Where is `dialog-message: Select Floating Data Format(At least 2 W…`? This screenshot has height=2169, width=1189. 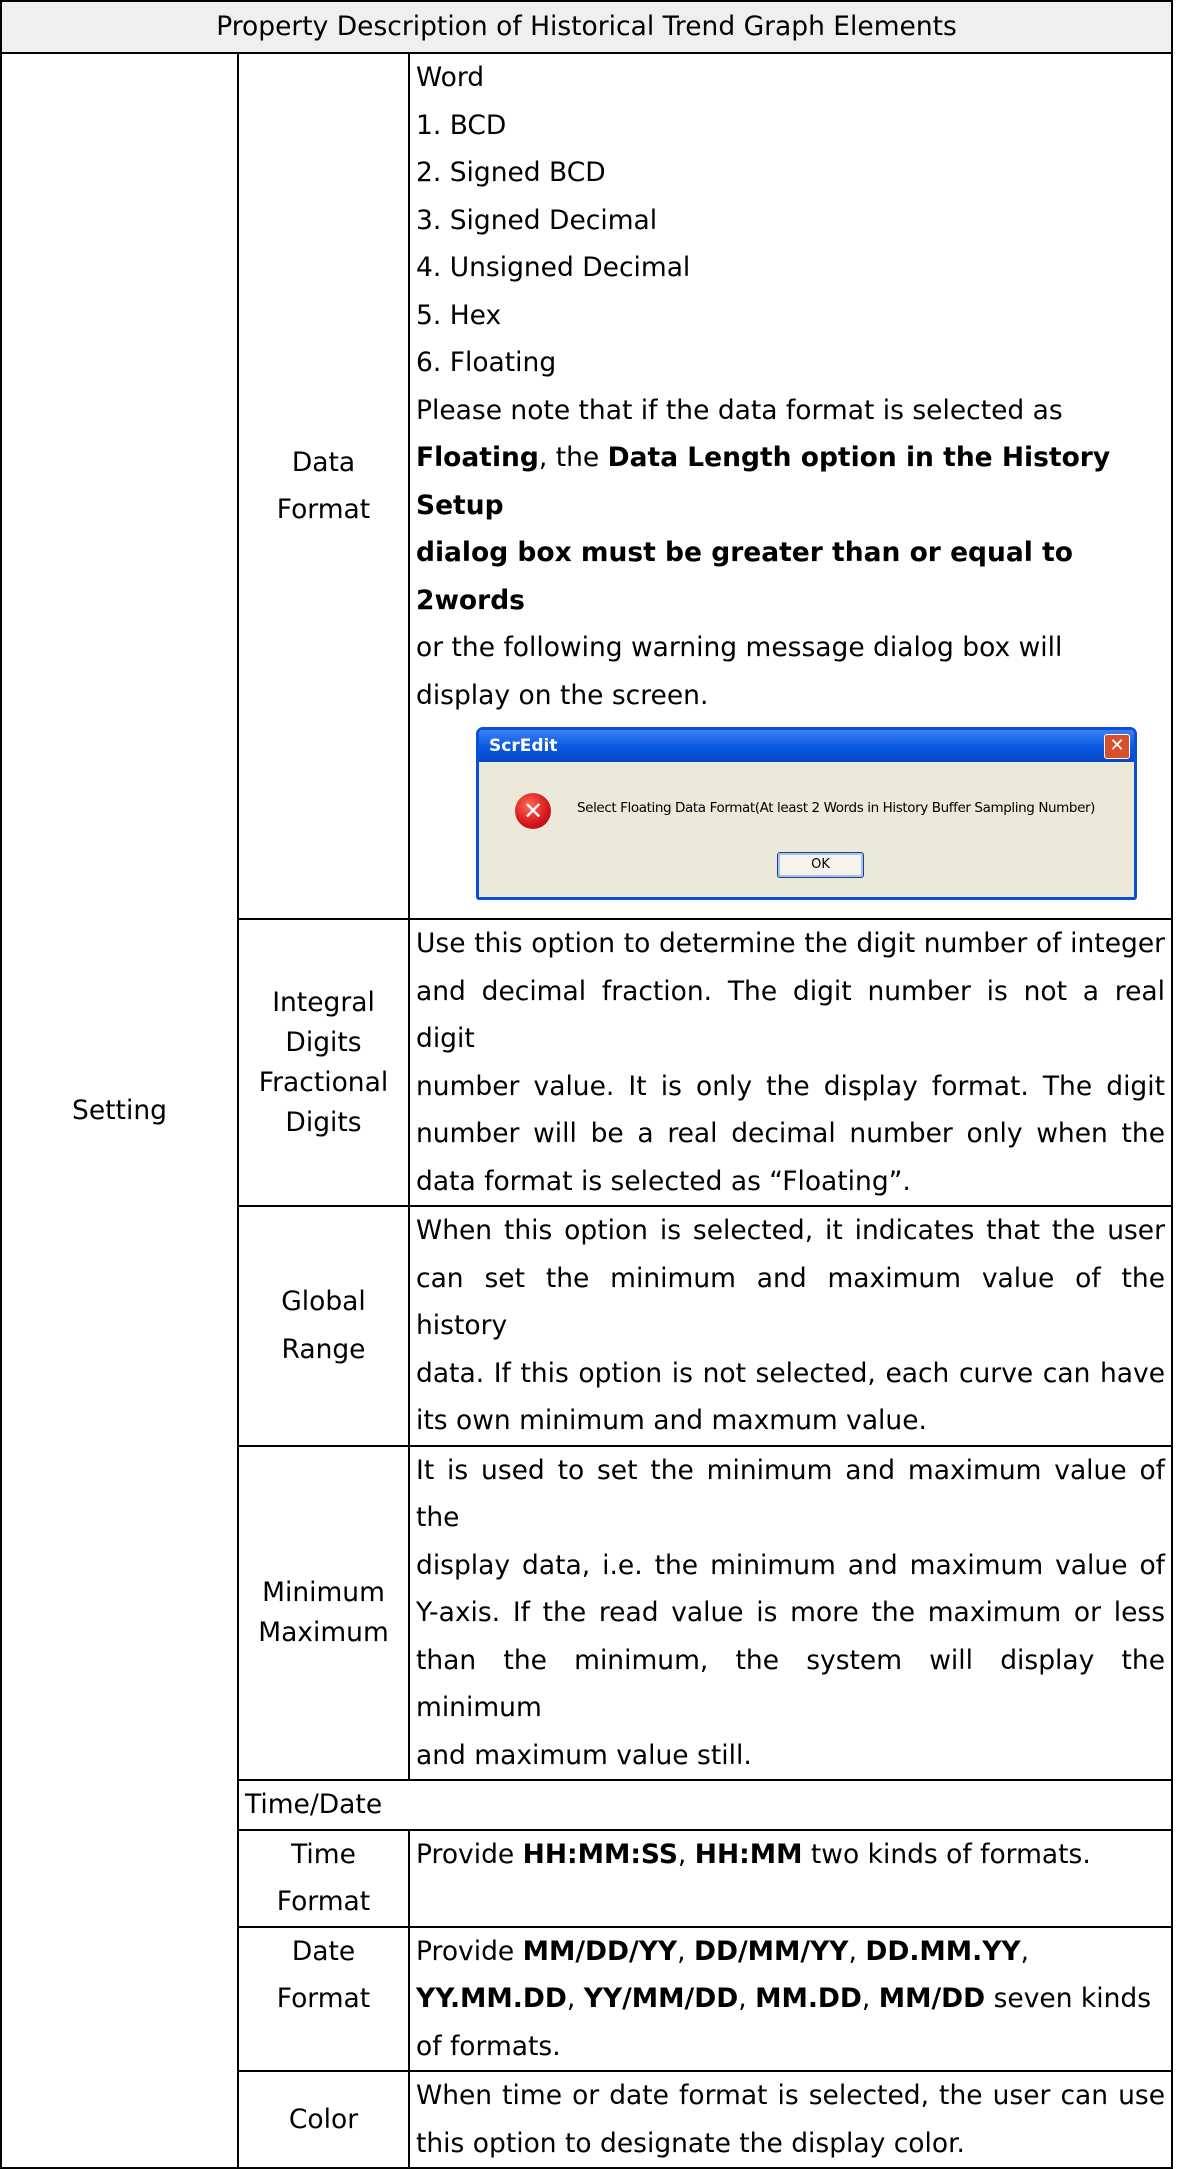 dialog-message: Select Floating Data Format(At least 2 W… is located at coordinates (836, 808).